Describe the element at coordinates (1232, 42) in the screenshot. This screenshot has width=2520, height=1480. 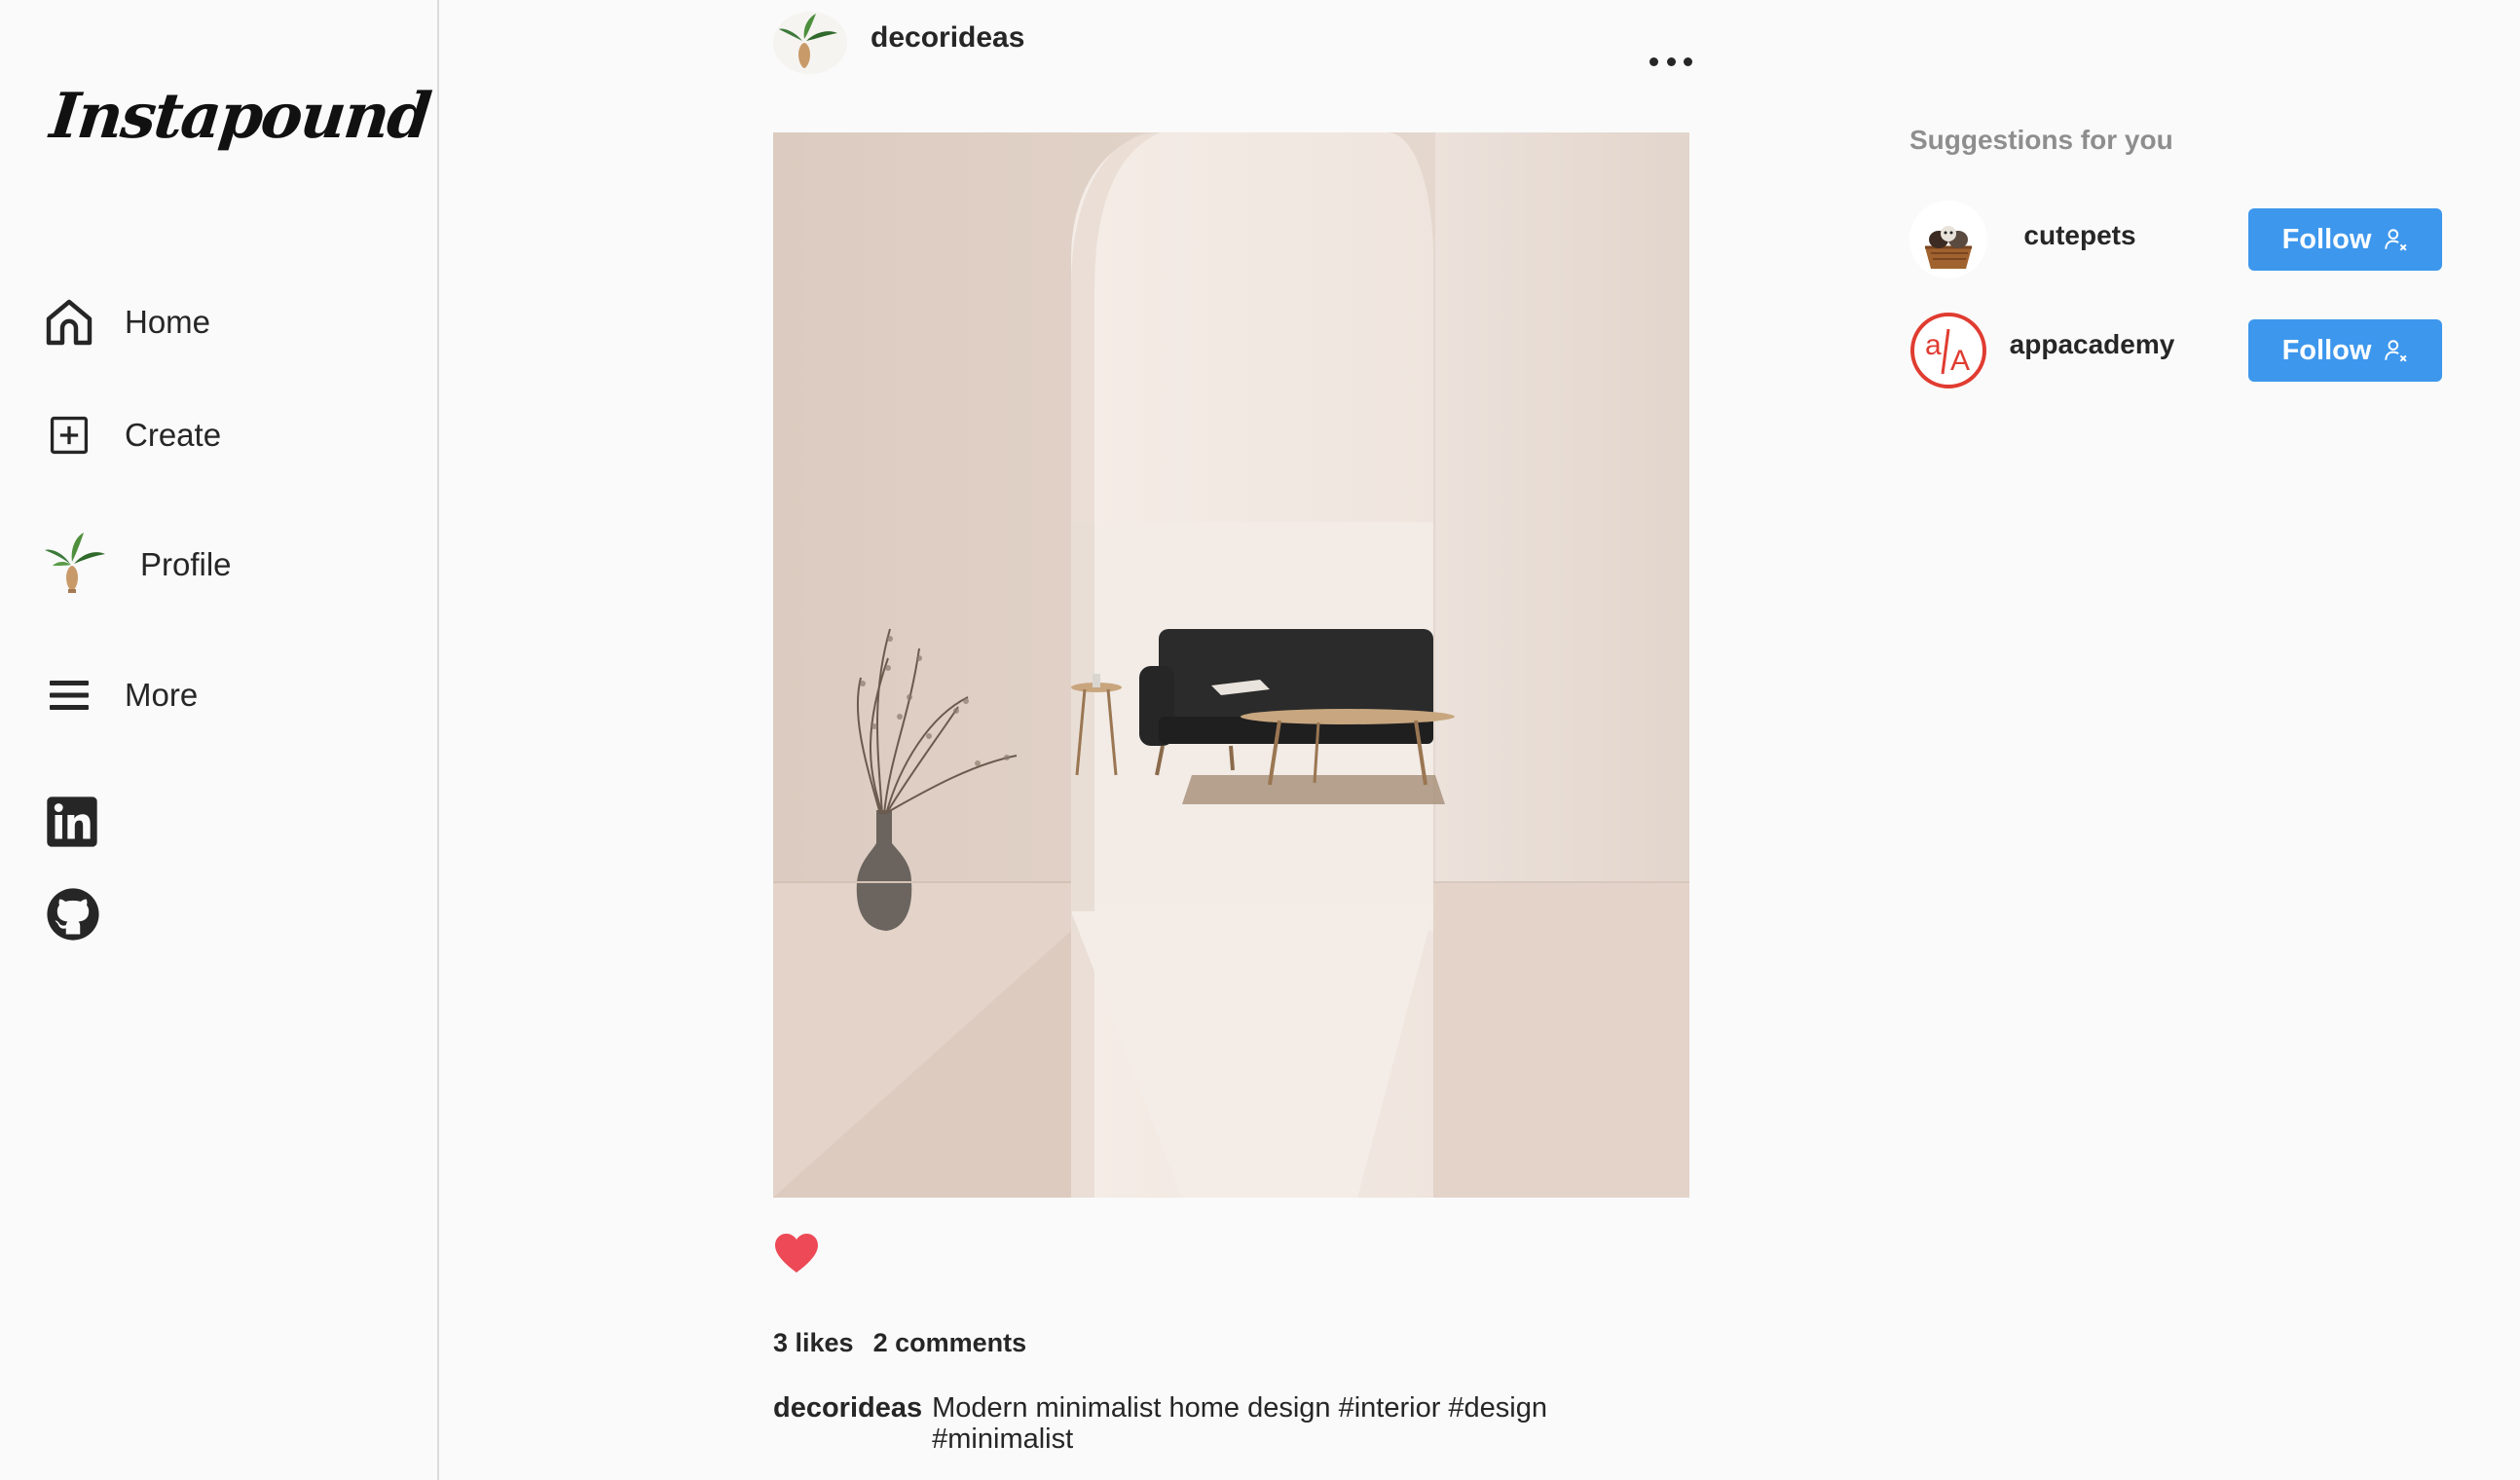
I see `post-header: decorideas` at that location.